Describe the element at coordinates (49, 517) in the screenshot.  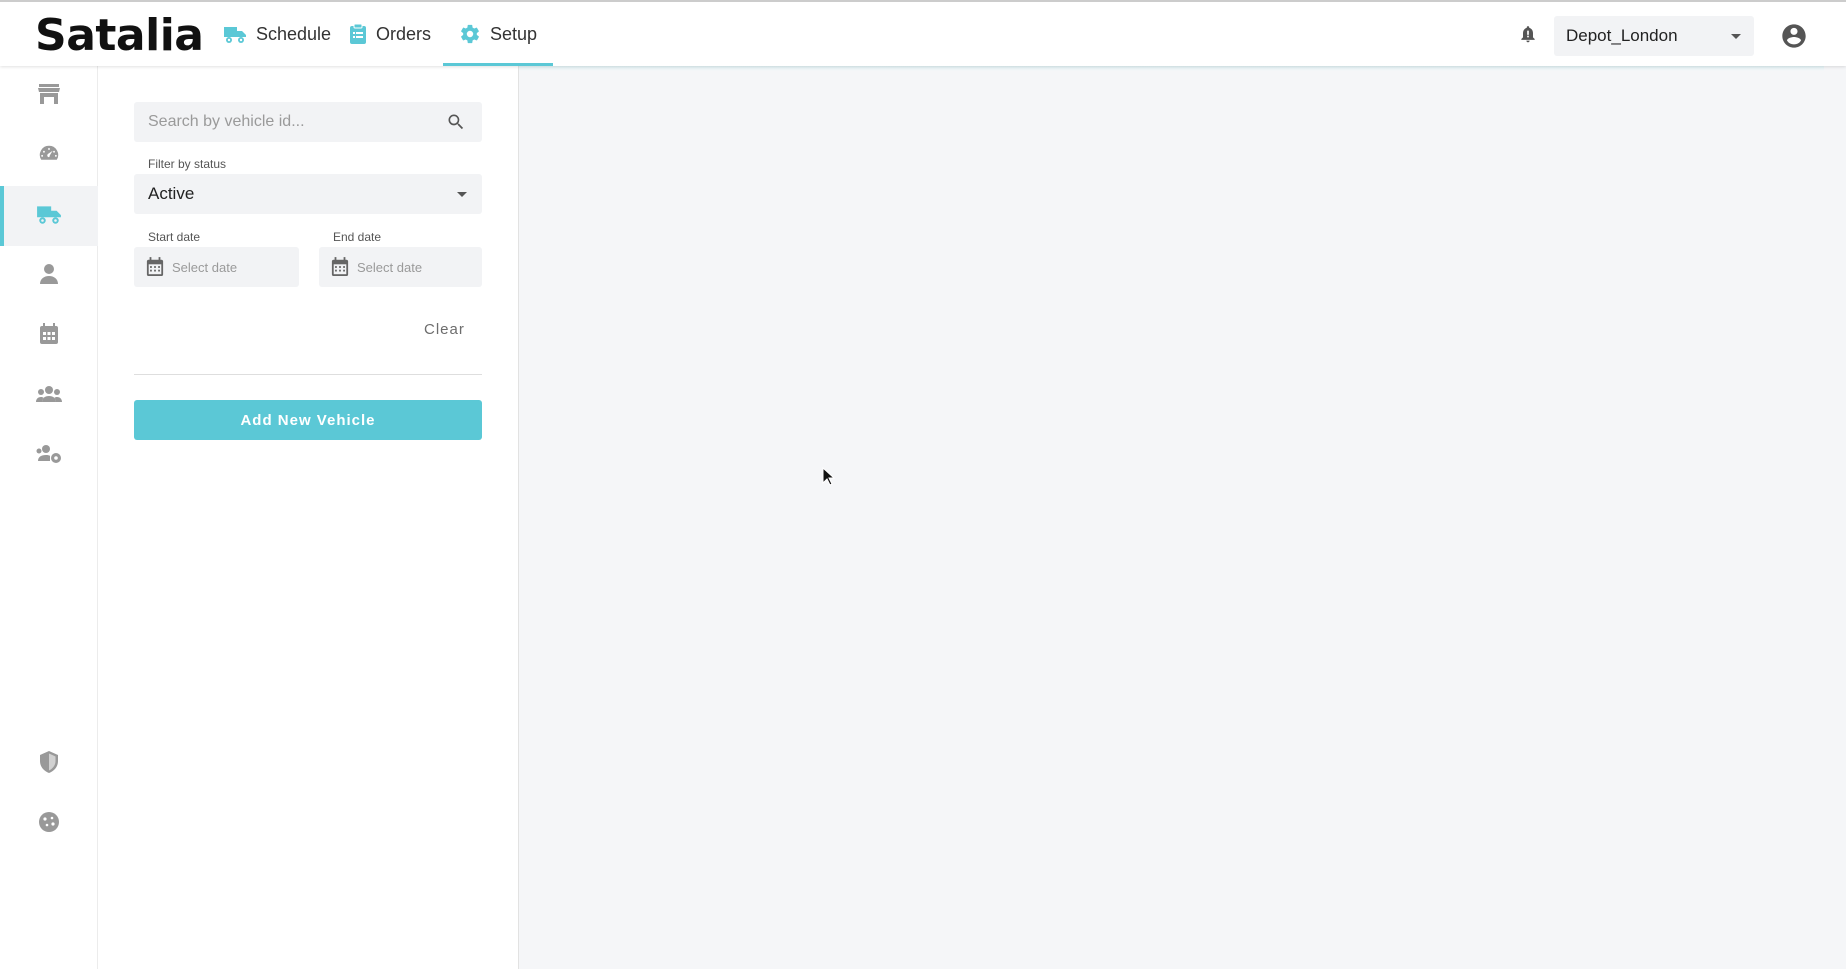
I see `sidebar` at that location.